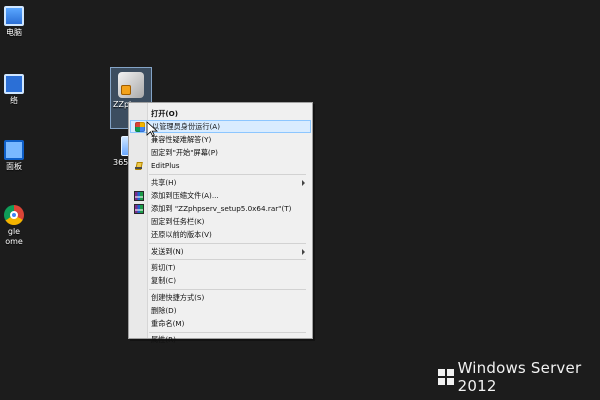 The image size is (600, 400). What do you see at coordinates (220, 310) in the screenshot?
I see `menu-item-delete: 删除(D)` at bounding box center [220, 310].